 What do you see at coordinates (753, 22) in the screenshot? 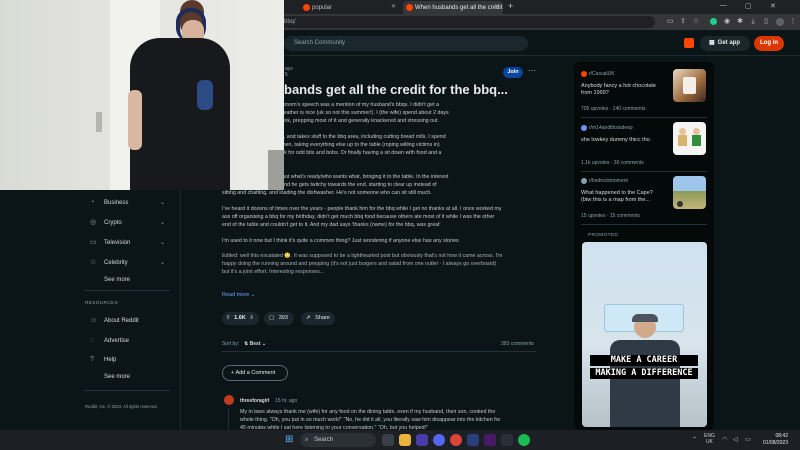
I see `downloads-icon: ⤓` at bounding box center [753, 22].